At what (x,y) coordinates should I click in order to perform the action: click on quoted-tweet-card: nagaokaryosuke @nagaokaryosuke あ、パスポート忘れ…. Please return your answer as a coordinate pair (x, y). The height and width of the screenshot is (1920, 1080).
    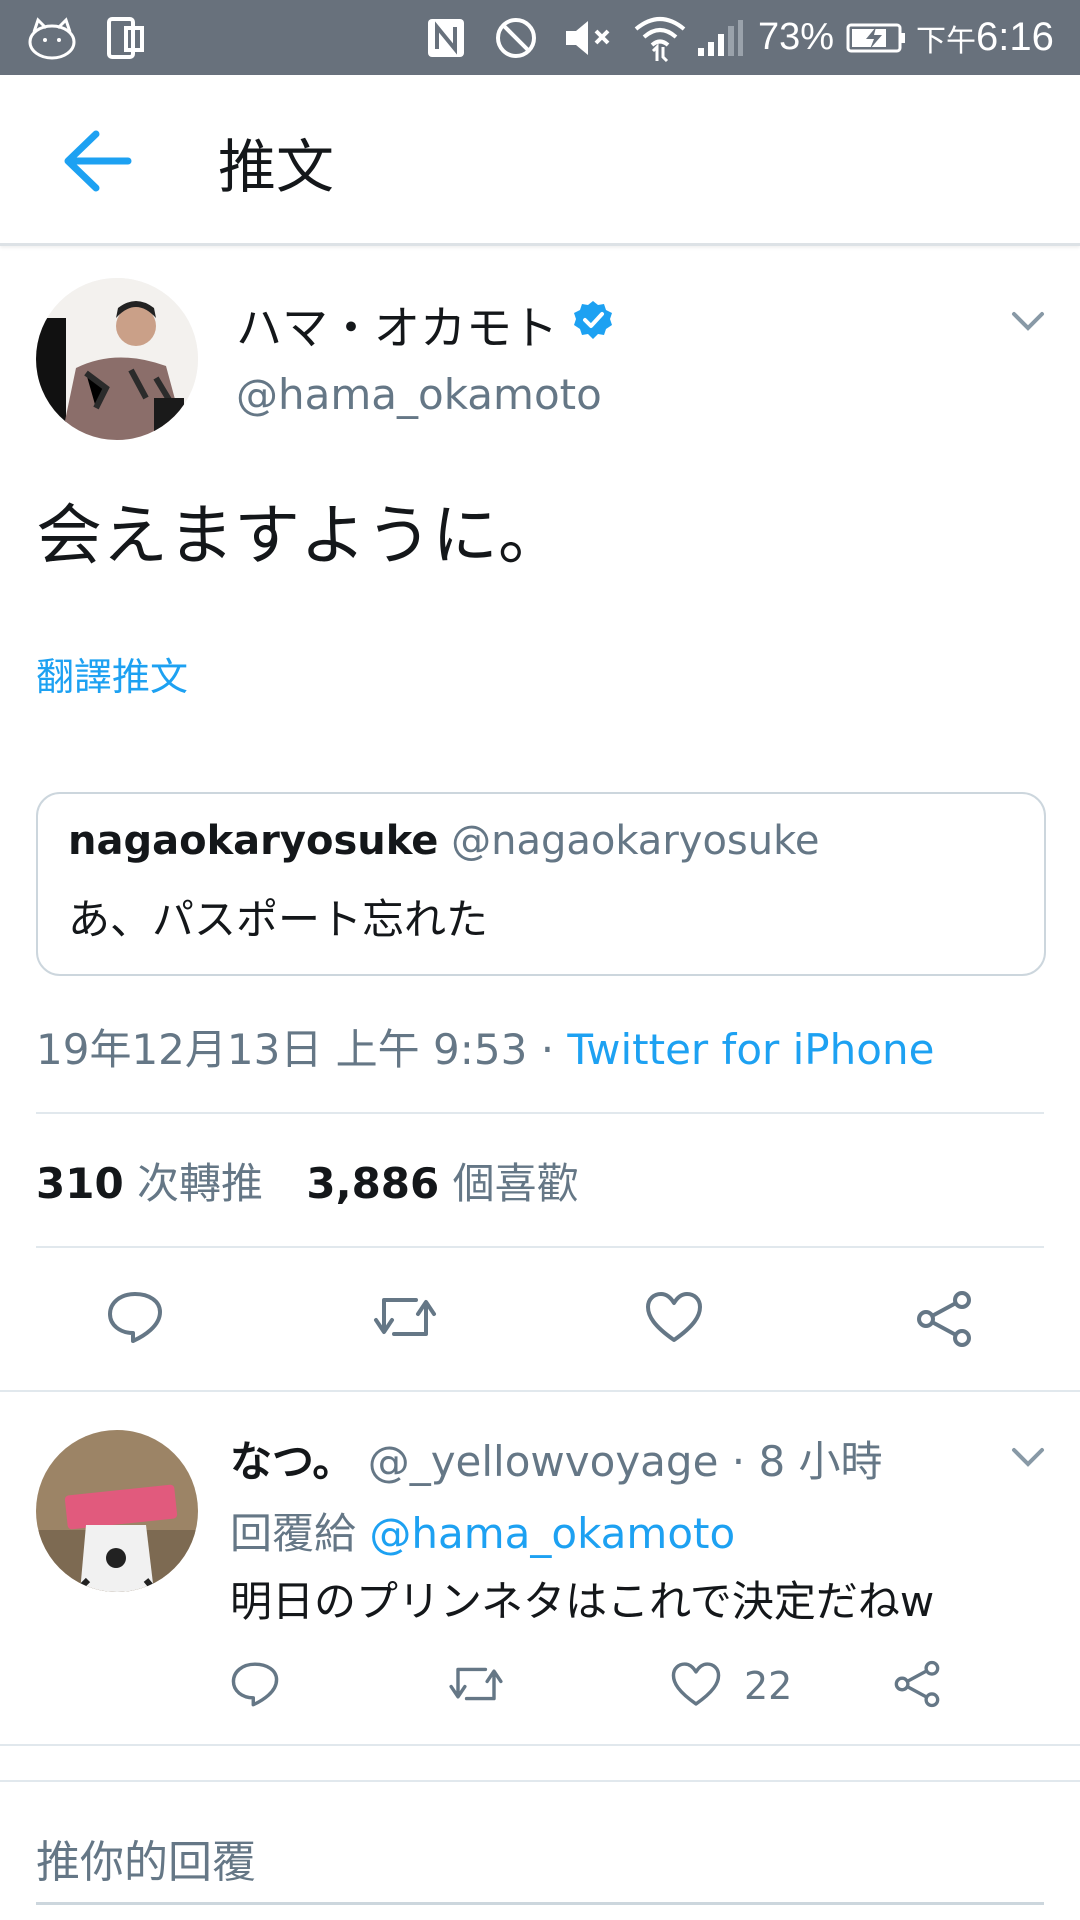
    Looking at the image, I should click on (541, 884).